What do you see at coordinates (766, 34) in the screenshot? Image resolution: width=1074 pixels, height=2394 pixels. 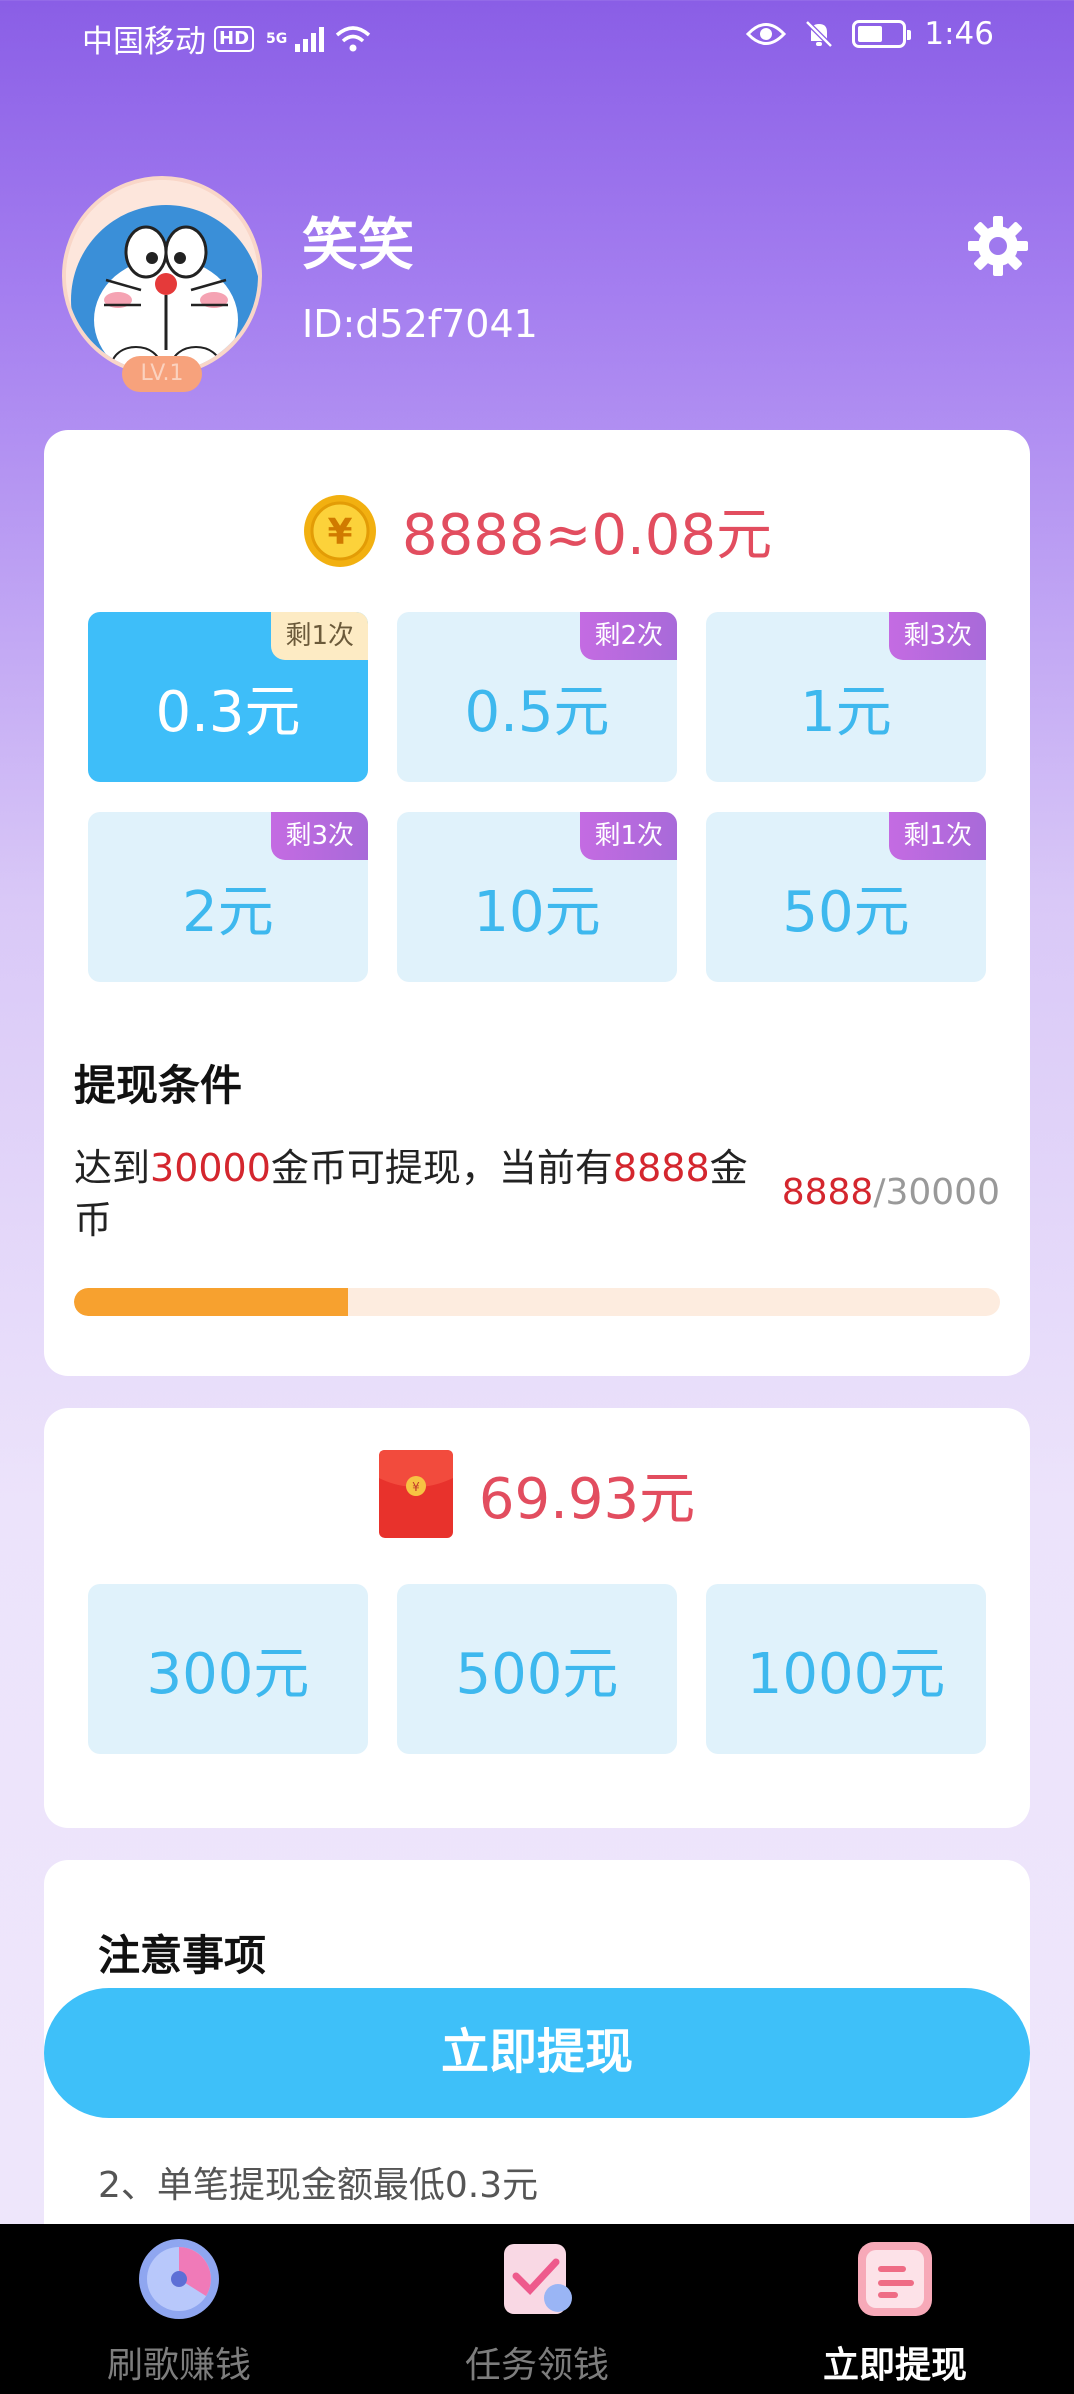 I see `eye-icon` at bounding box center [766, 34].